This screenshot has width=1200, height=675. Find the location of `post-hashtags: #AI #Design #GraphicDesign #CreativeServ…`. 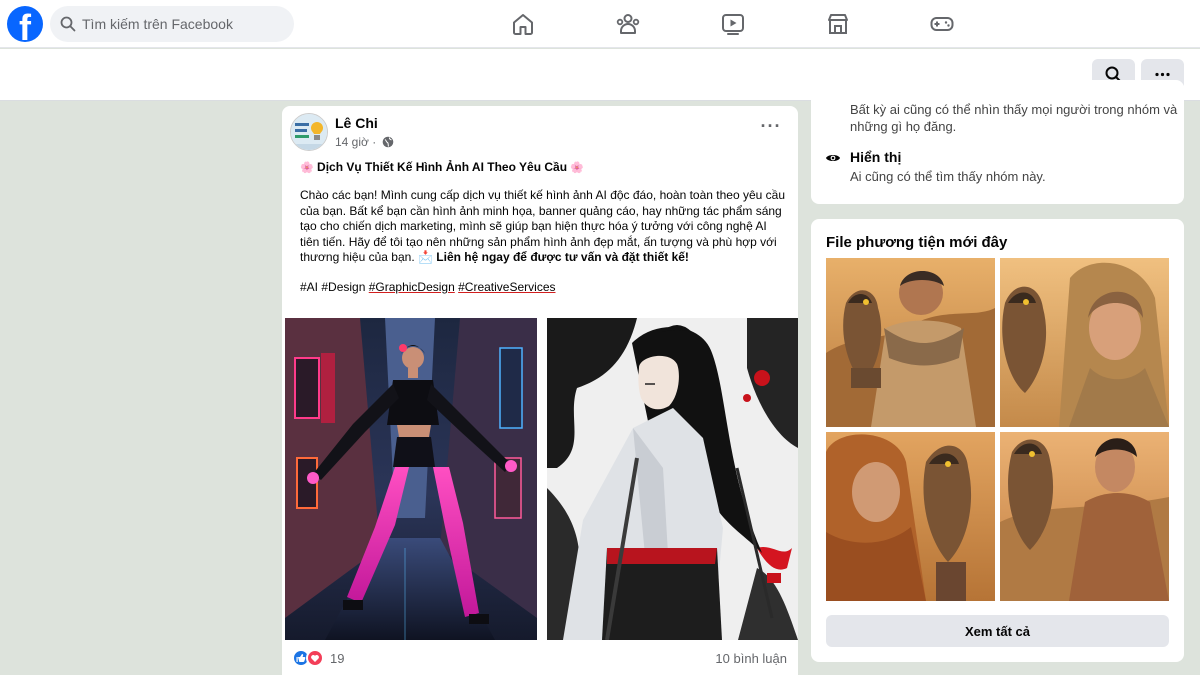

post-hashtags: #AI #Design #GraphicDesign #CreativeServ… is located at coordinates (428, 287).